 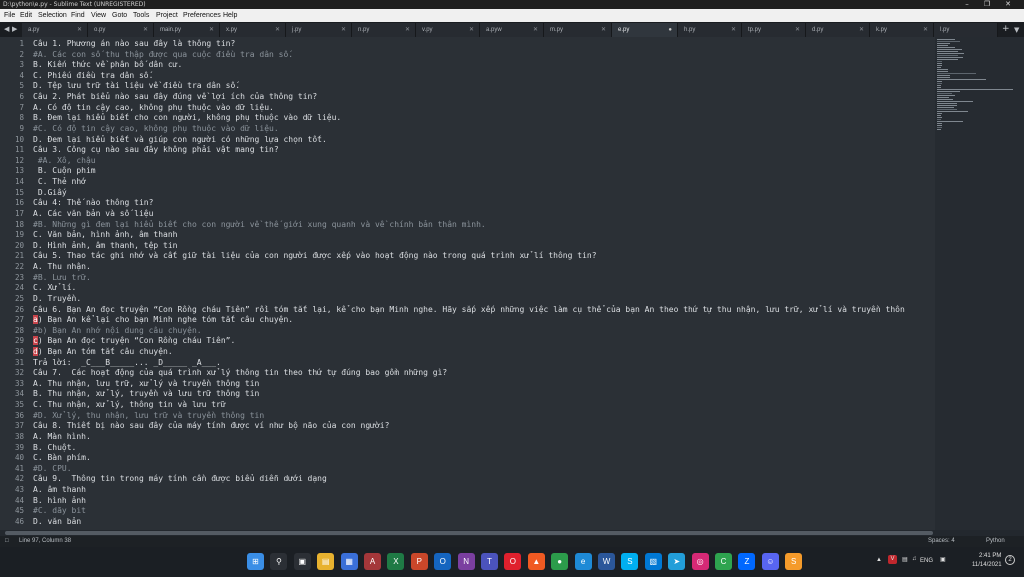 I want to click on skype-icon: S, so click(x=630, y=561).